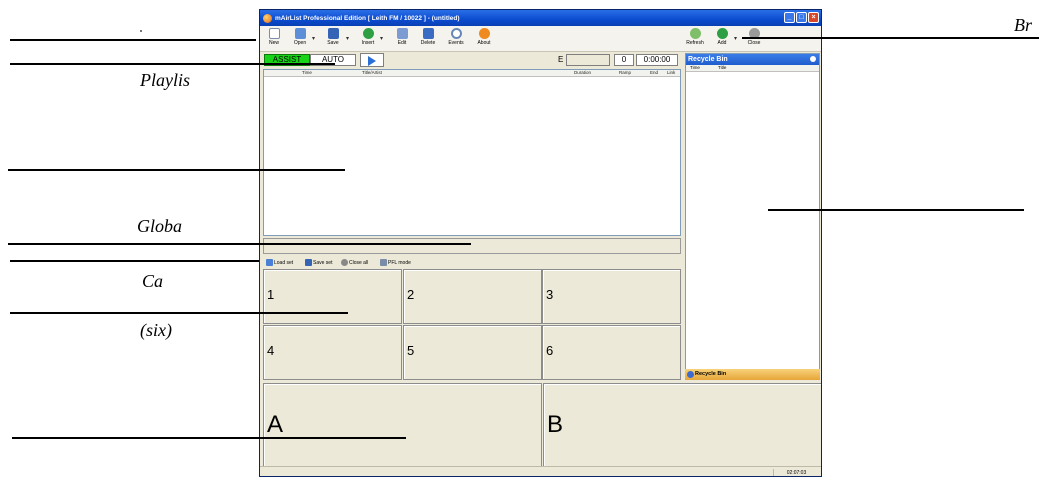  What do you see at coordinates (267, 18) in the screenshot?
I see `app-logo-icon` at bounding box center [267, 18].